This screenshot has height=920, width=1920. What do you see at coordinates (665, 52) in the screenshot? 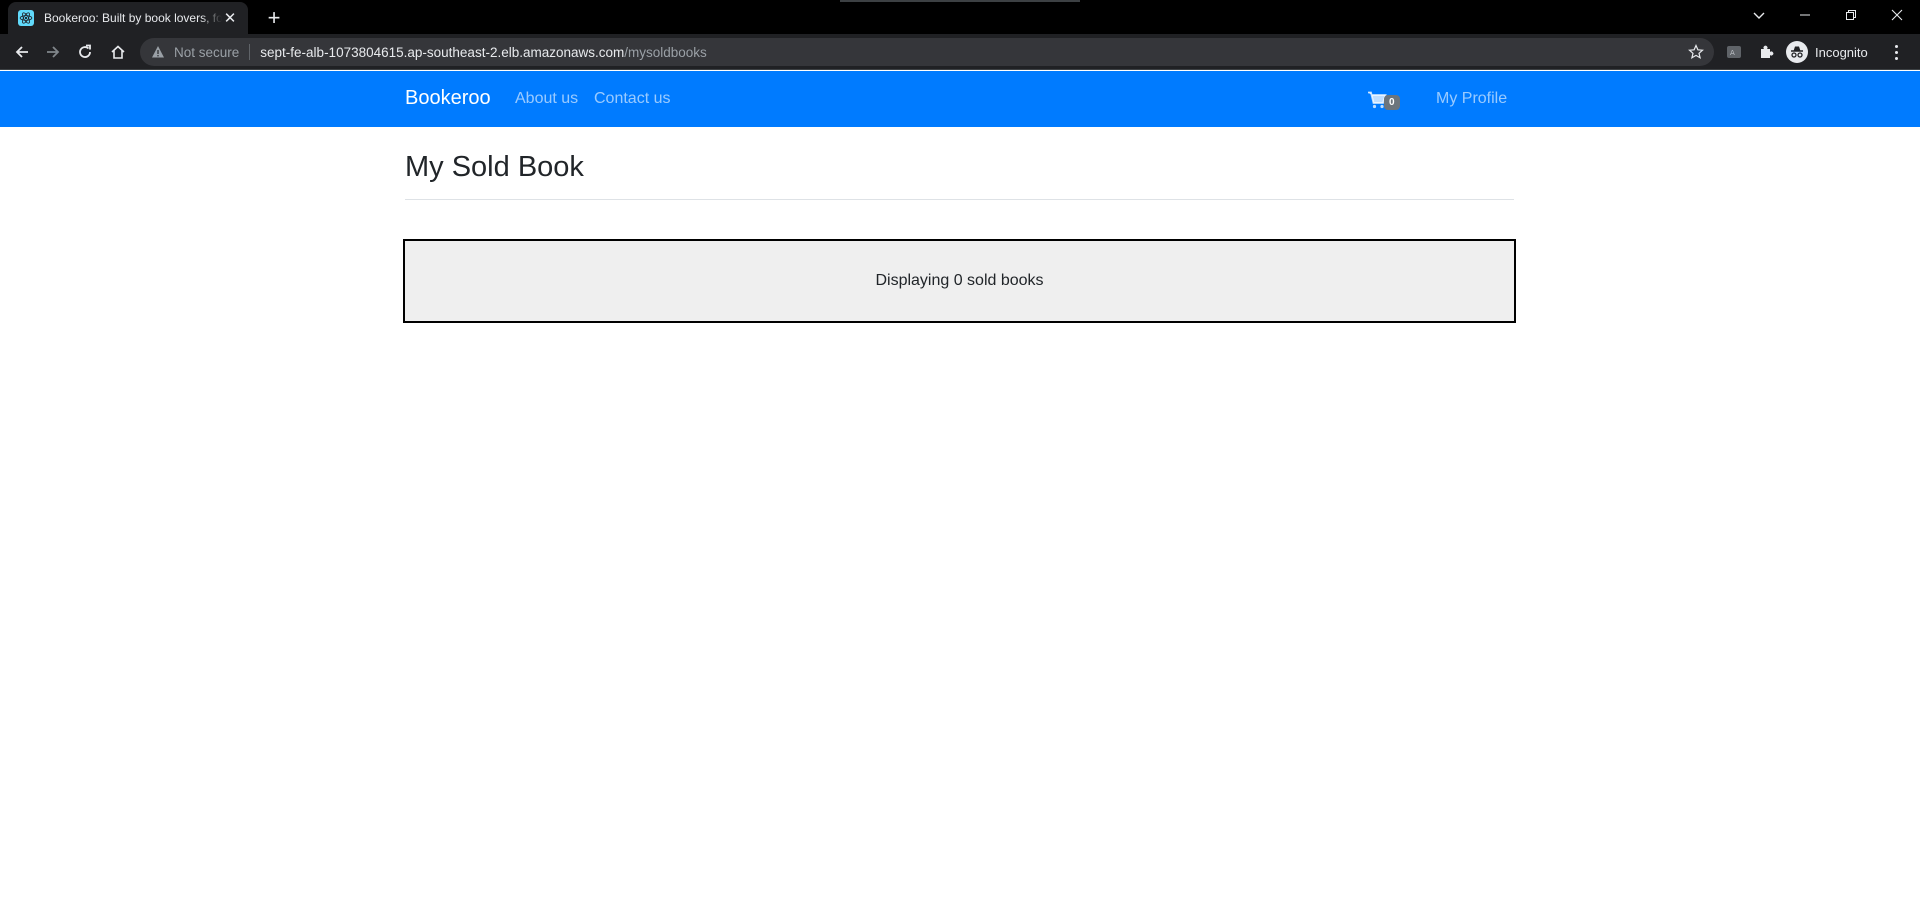
I see `url-path: /mysoldbooks` at bounding box center [665, 52].